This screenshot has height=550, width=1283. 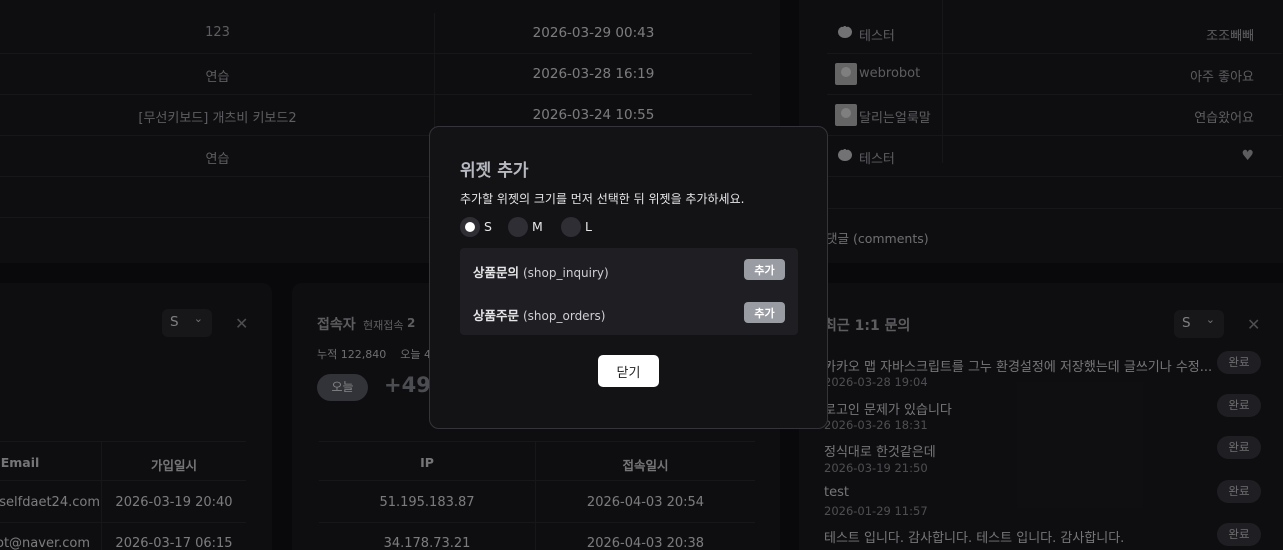 What do you see at coordinates (602, 199) in the screenshot?
I see `dialog-description: 추가할 위젯의 크기를 먼저 선택한 뒤 위젯을 추가하세요.` at bounding box center [602, 199].